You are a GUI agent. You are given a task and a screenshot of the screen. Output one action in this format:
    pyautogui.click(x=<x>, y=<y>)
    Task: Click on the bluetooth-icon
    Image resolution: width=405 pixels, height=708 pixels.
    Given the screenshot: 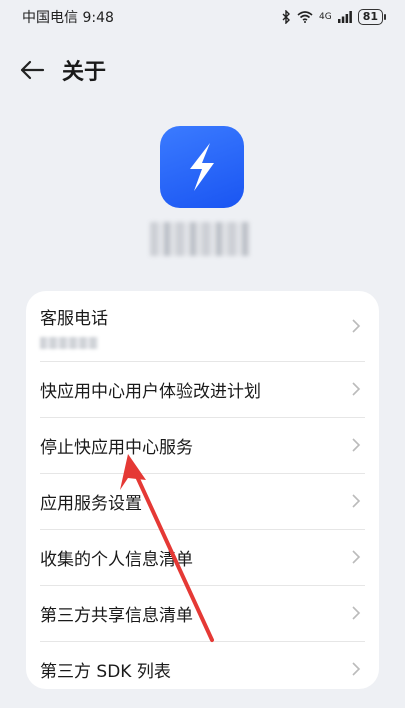 What is the action you would take?
    pyautogui.click(x=286, y=17)
    